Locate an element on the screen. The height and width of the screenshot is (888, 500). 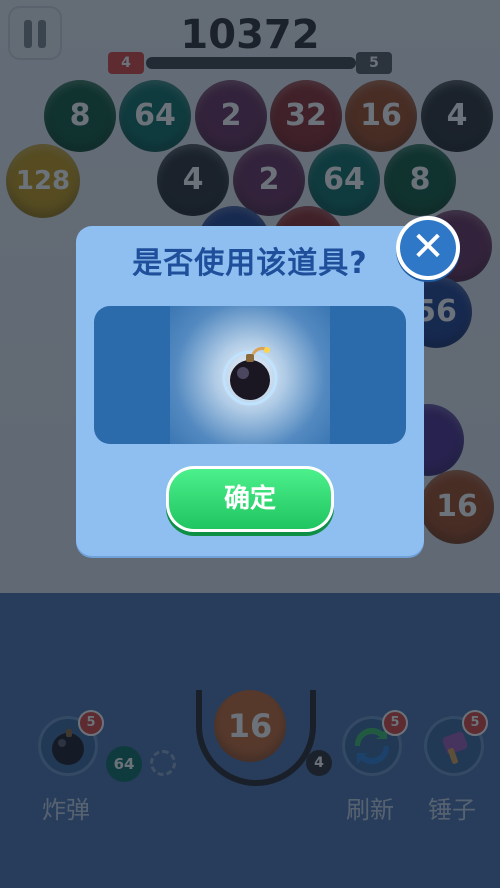
dialog-title: 是否使用该道具? is located at coordinates (250, 263).